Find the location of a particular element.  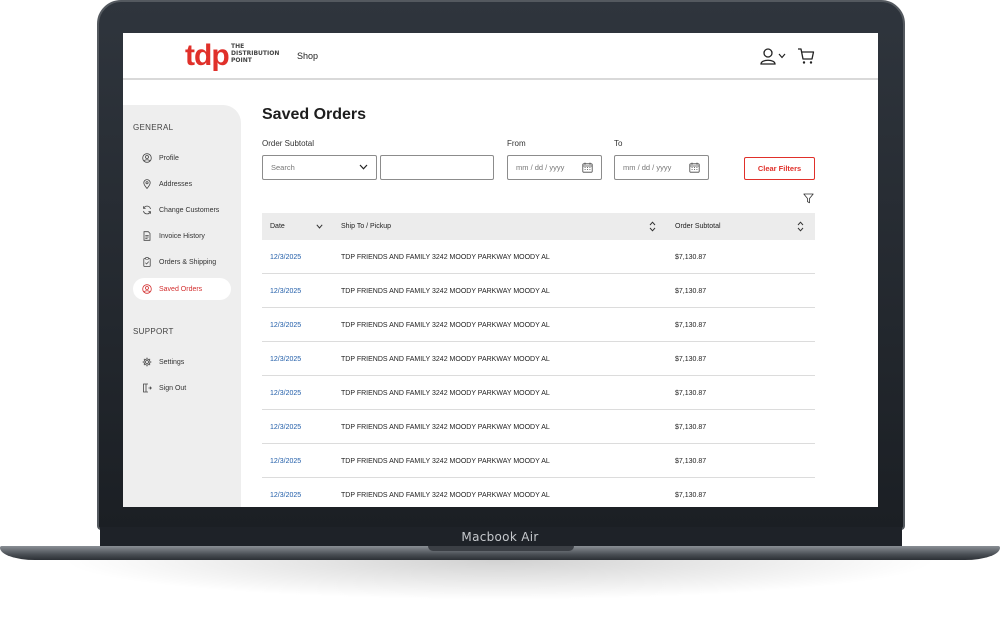

clipboard-icon is located at coordinates (147, 262).